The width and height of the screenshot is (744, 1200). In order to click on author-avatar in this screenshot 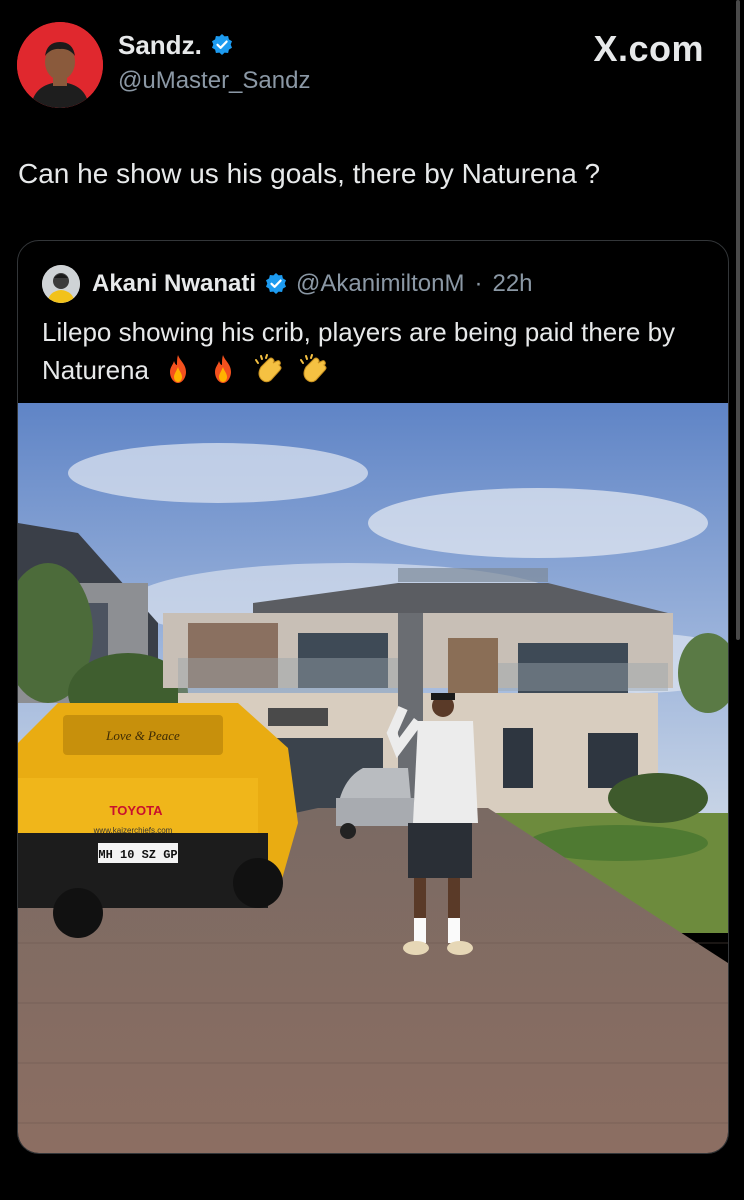, I will do `click(60, 65)`.